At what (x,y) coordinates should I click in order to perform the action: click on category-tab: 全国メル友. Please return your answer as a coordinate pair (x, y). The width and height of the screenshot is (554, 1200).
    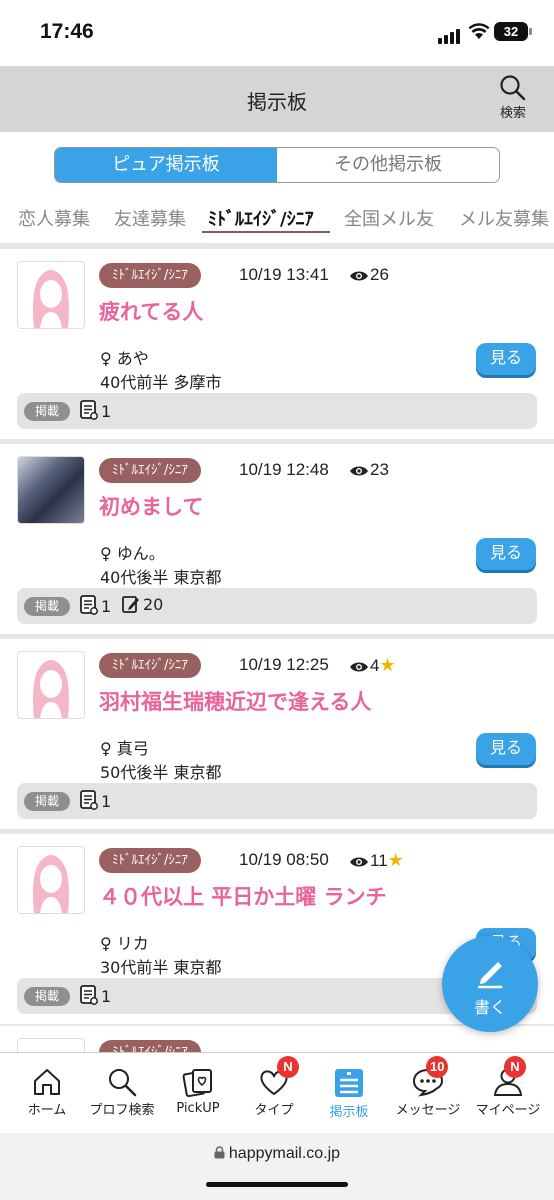
    Looking at the image, I should click on (389, 218).